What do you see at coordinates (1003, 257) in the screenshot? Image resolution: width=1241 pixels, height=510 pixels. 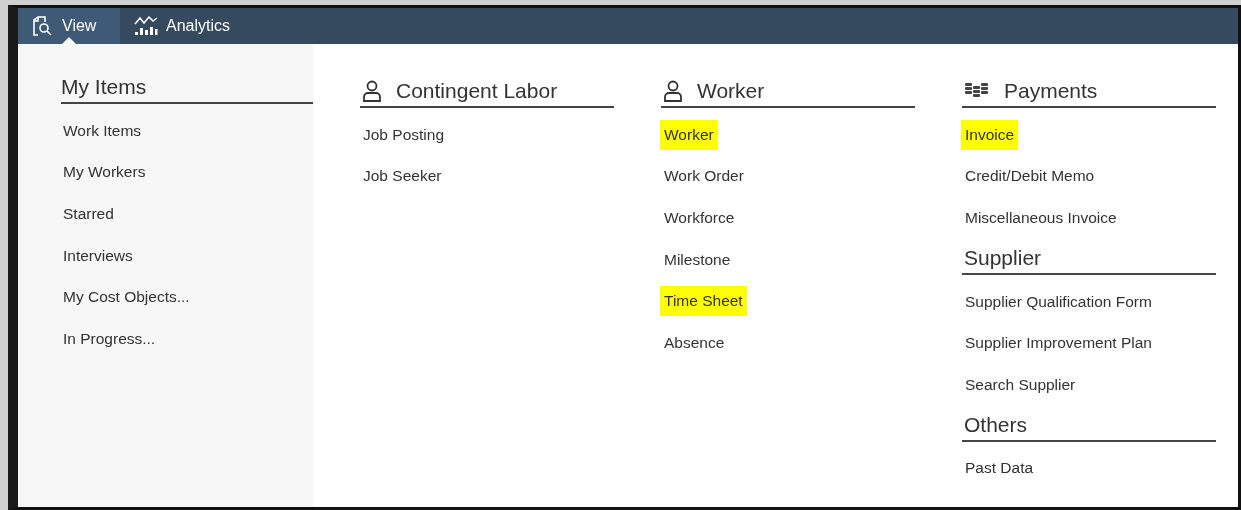 I see `section-heading: Supplier` at bounding box center [1003, 257].